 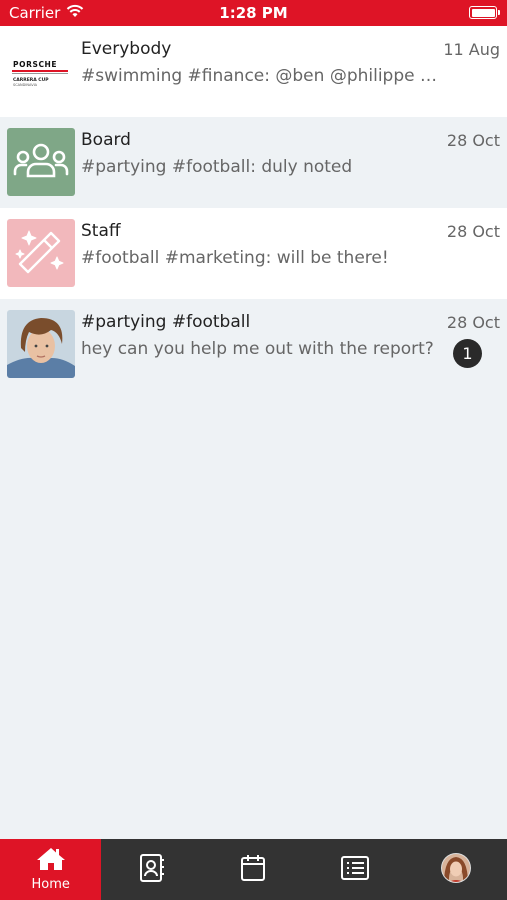 What do you see at coordinates (257, 349) in the screenshot?
I see `conversation-preview: hey can you help me out with the report?` at bounding box center [257, 349].